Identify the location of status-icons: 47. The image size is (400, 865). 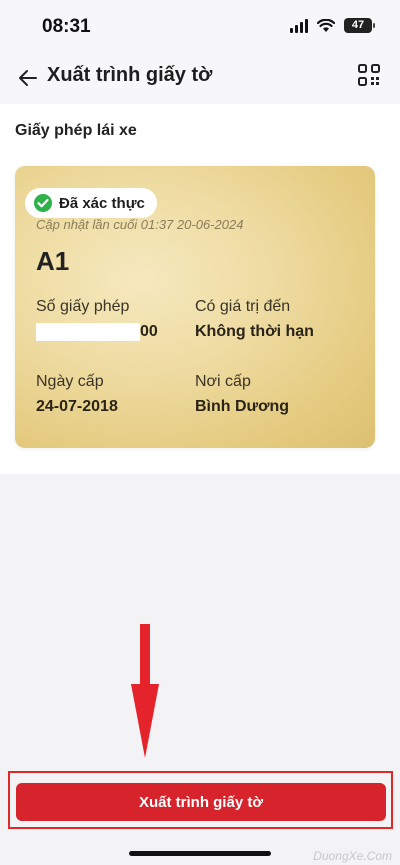
(332, 25).